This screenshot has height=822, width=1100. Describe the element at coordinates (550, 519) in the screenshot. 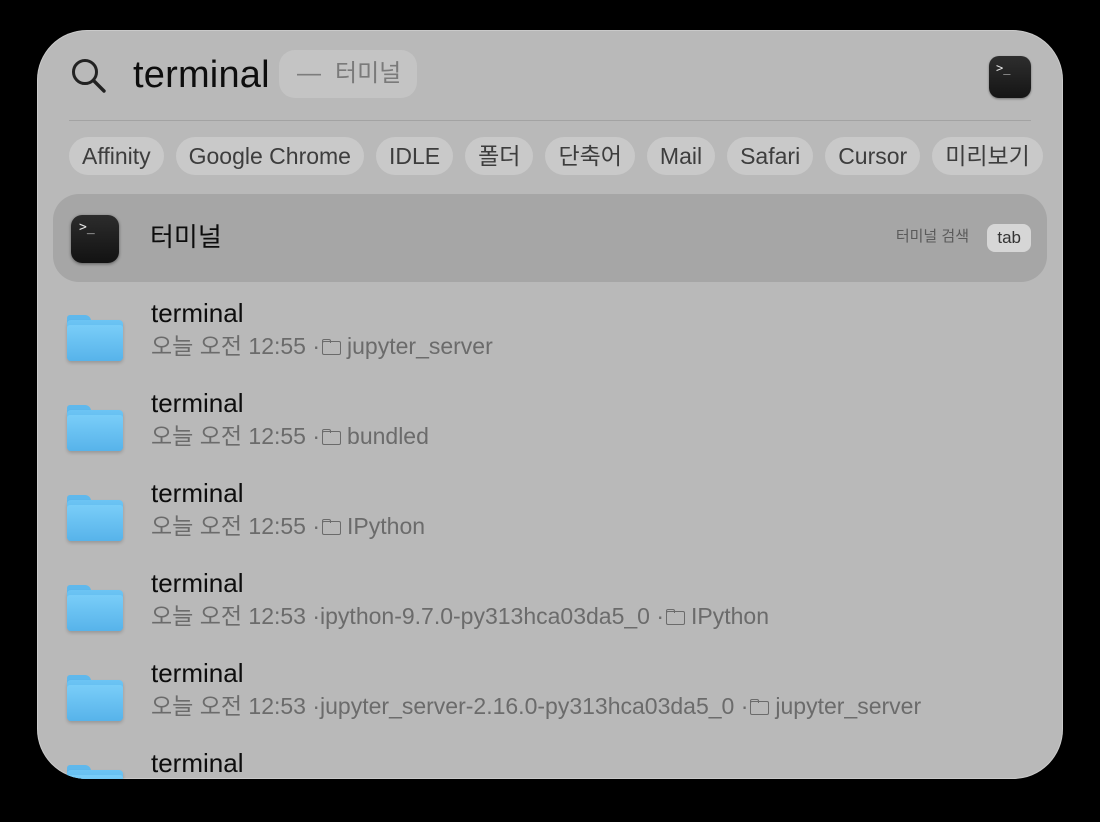

I see `result-row: terminal 오늘 오전 12:55 · IPython` at that location.